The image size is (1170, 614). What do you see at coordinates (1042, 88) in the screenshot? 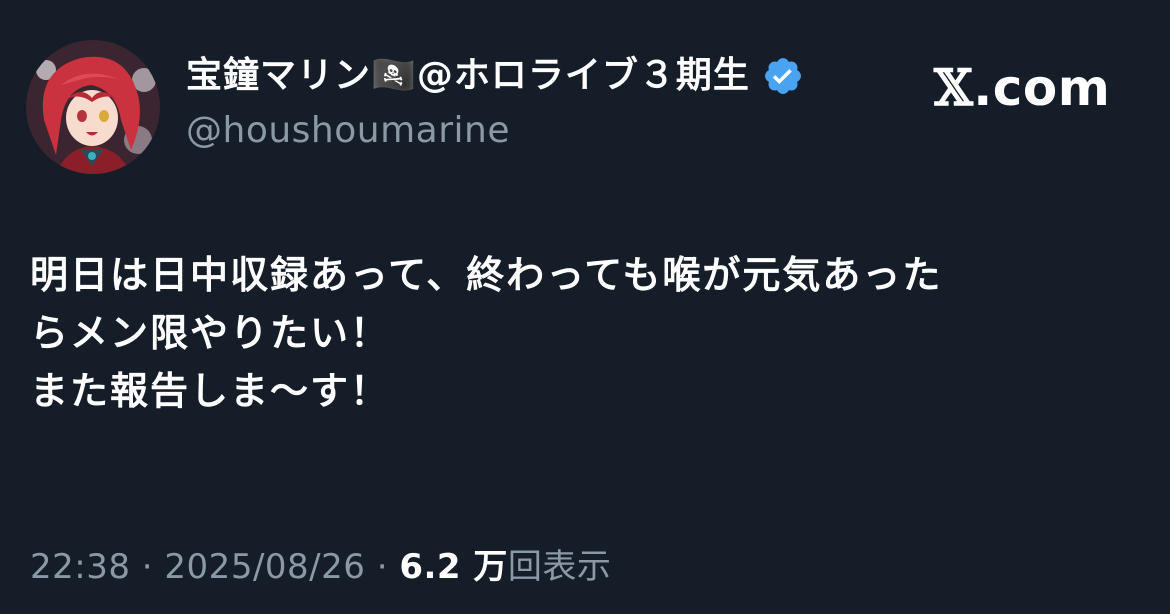
I see `site-domain-suffix: .com` at bounding box center [1042, 88].